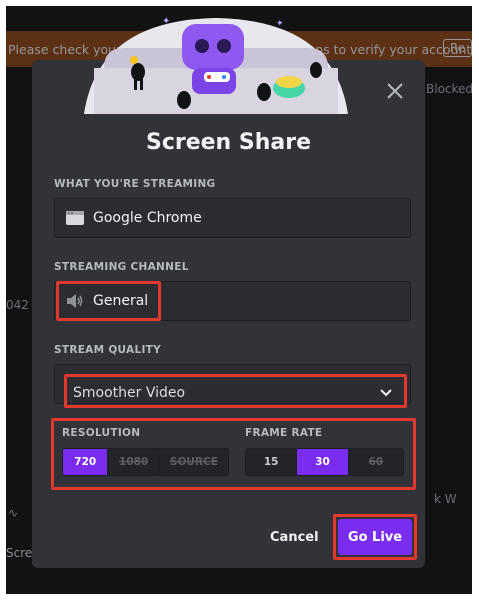  I want to click on modal-title: Screen Share, so click(228, 142).